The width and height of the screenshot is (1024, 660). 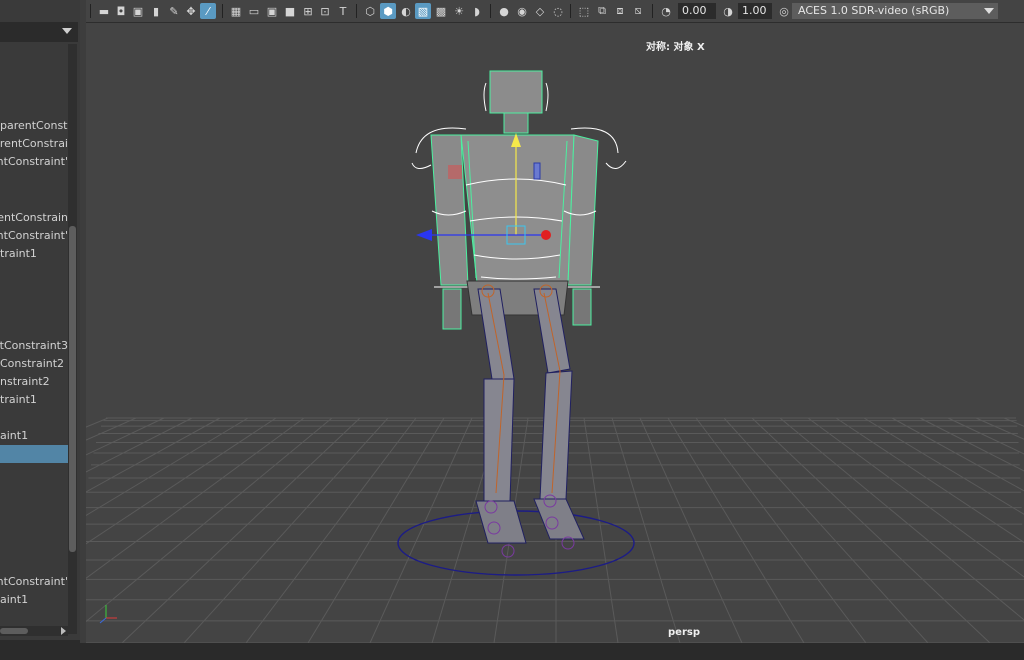 What do you see at coordinates (63, 631) in the screenshot?
I see `scroll-right-icon` at bounding box center [63, 631].